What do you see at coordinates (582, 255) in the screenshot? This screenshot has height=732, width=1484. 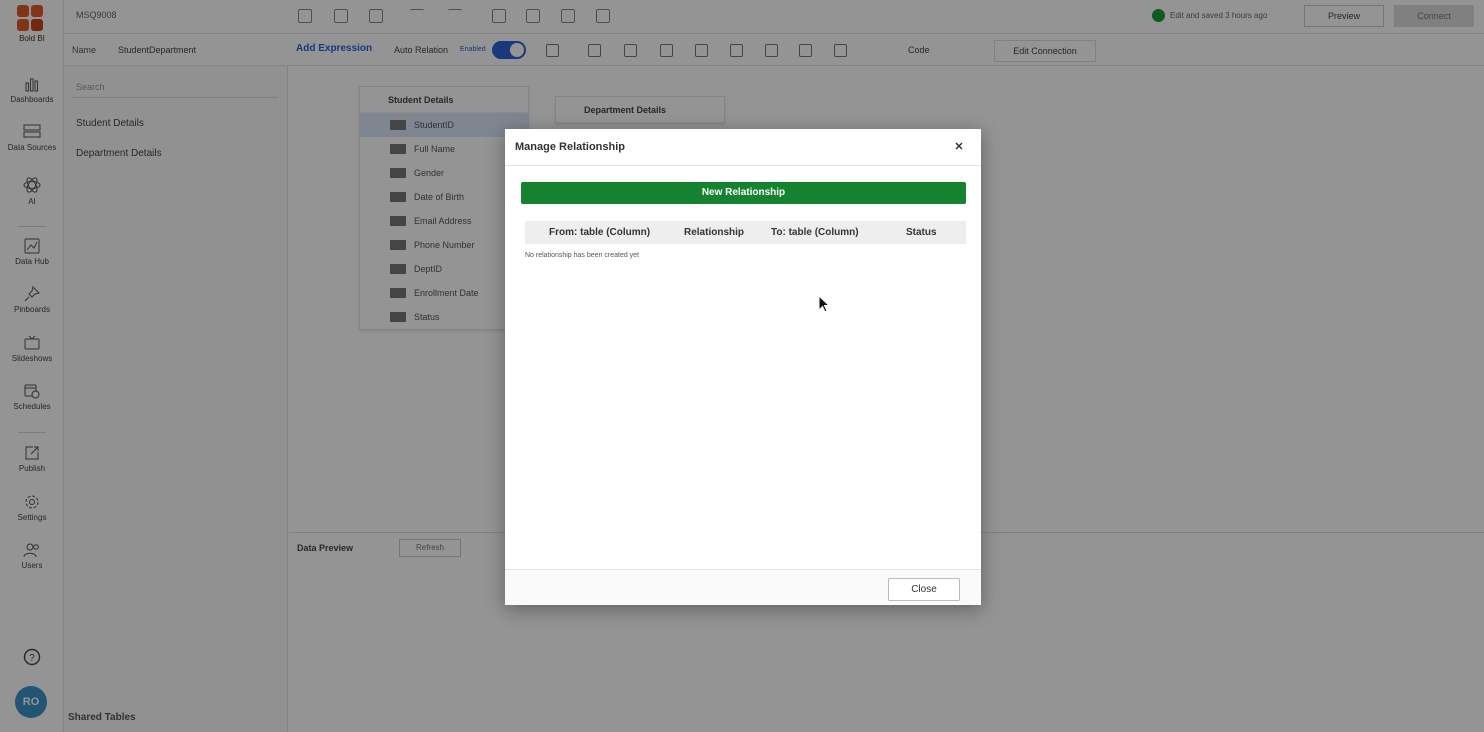 I see `empty-grid-message: No relationship has been created yet` at bounding box center [582, 255].